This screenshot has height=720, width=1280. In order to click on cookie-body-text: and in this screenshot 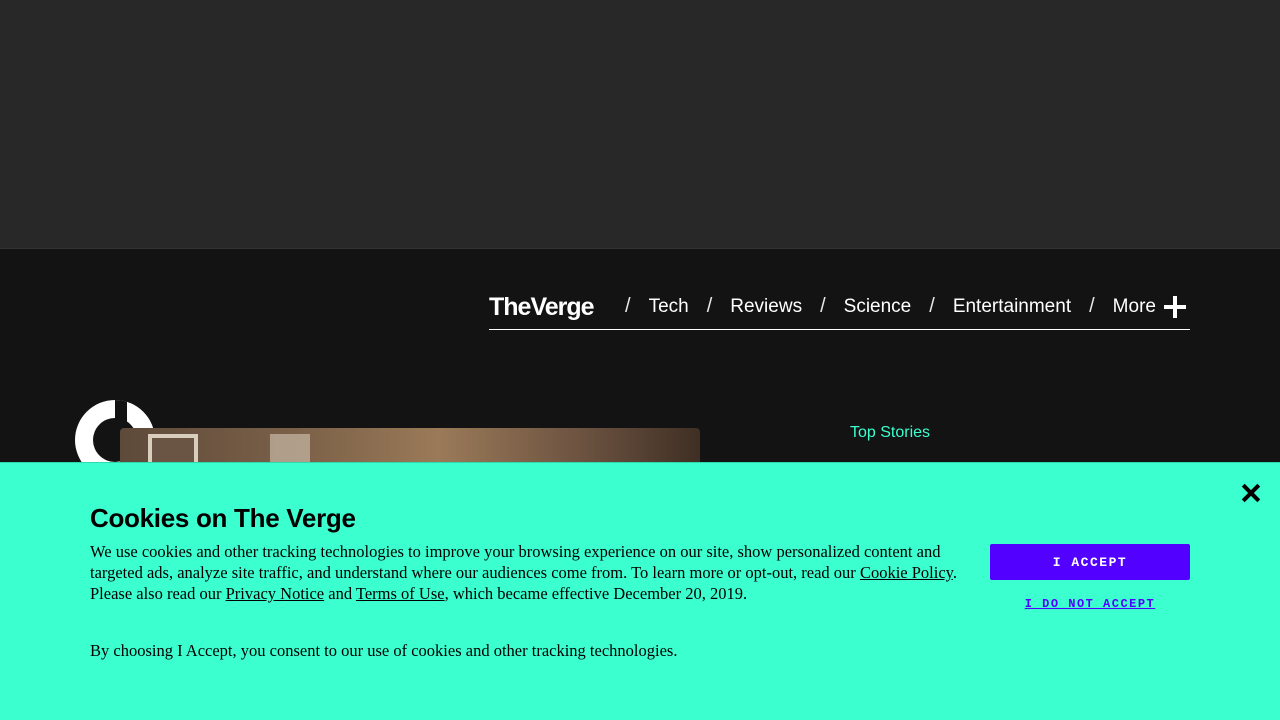, I will do `click(340, 593)`.